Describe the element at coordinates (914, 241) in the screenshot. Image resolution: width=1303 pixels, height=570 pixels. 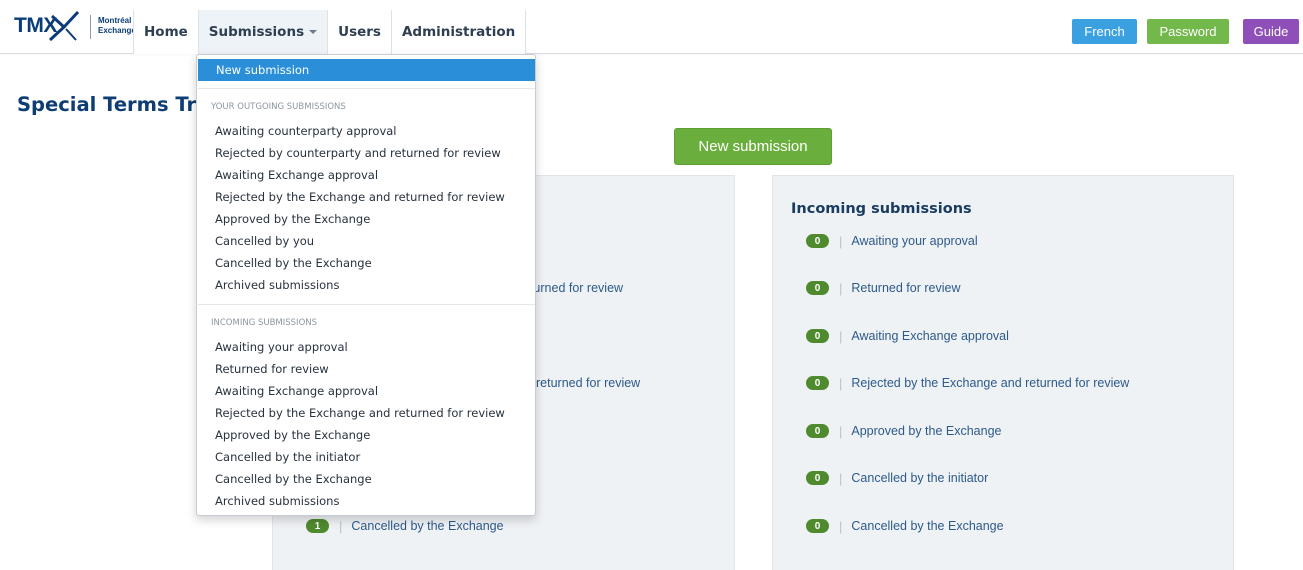
I see `status-link: Awaiting your approval` at that location.